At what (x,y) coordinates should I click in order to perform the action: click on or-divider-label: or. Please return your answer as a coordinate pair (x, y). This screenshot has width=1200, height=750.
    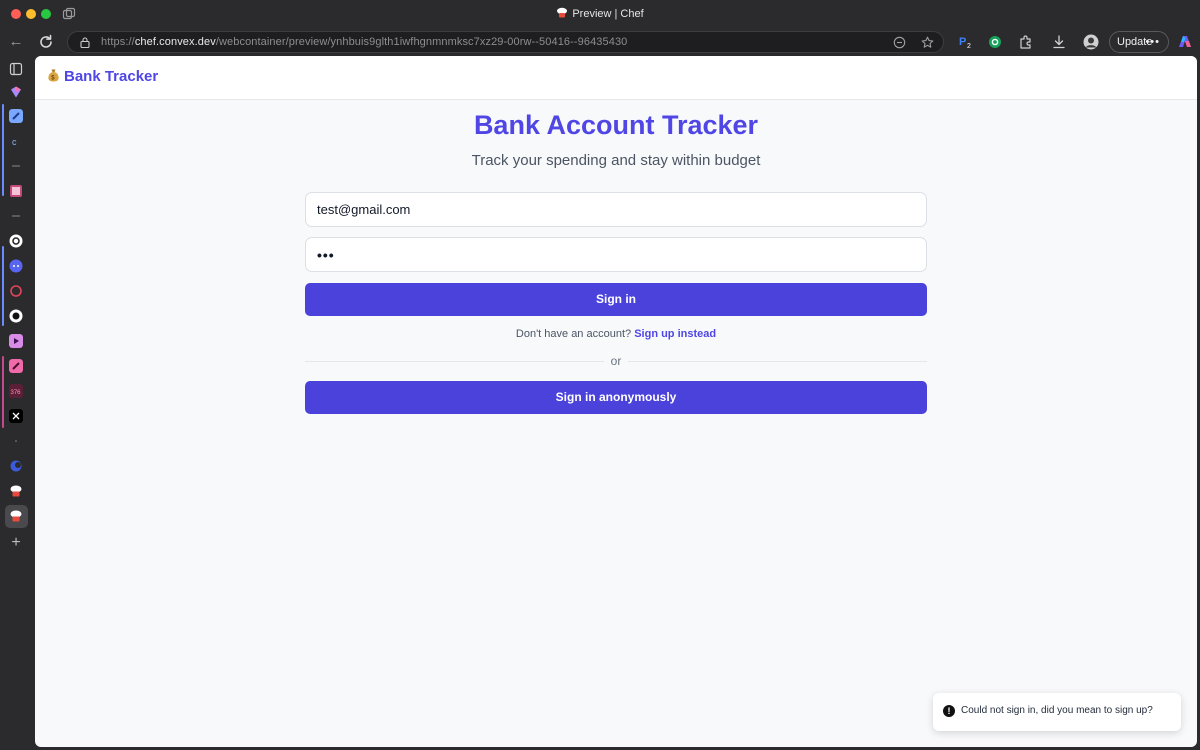
    Looking at the image, I should click on (616, 361).